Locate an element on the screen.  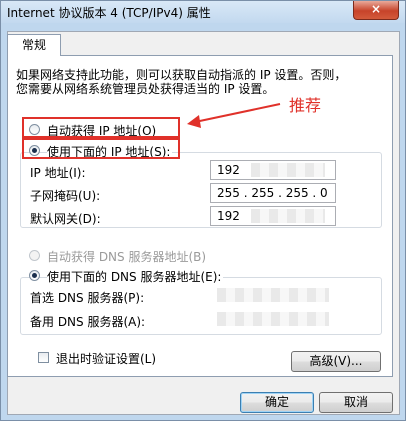
manual-dns-radio is located at coordinates (34, 275).